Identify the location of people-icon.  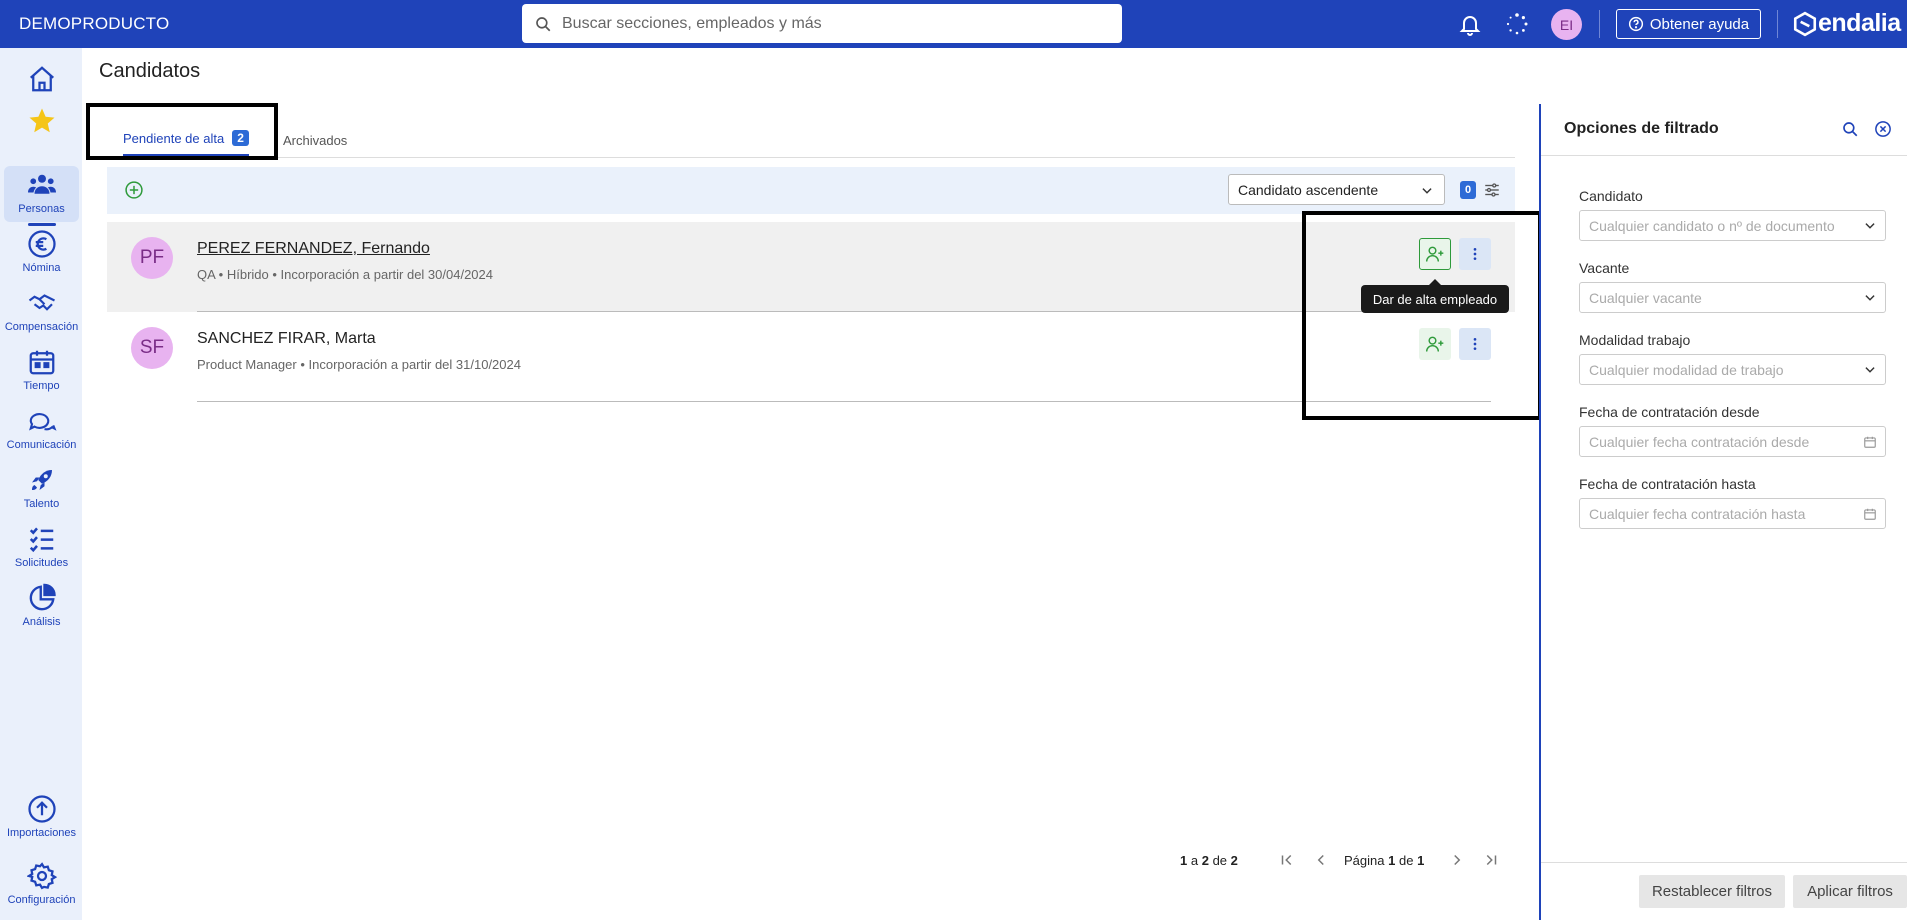
(41, 184).